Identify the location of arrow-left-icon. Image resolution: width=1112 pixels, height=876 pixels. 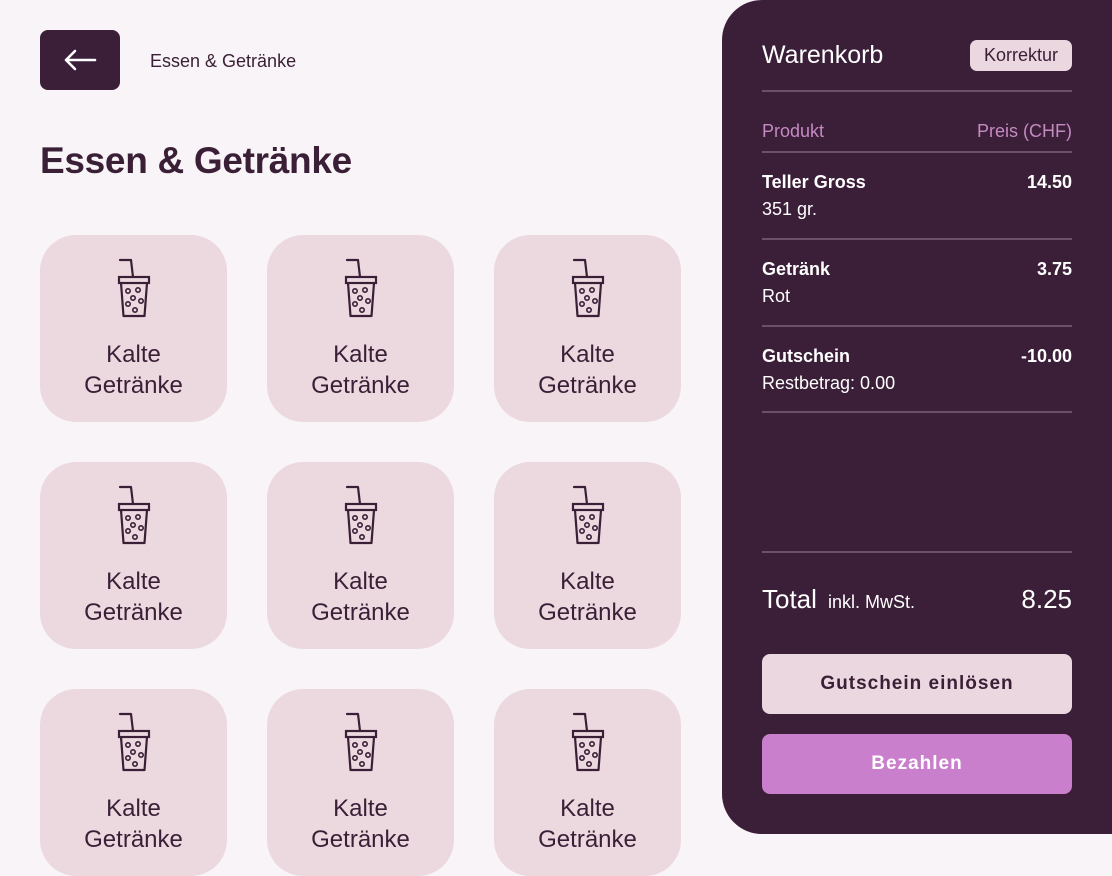
(80, 60).